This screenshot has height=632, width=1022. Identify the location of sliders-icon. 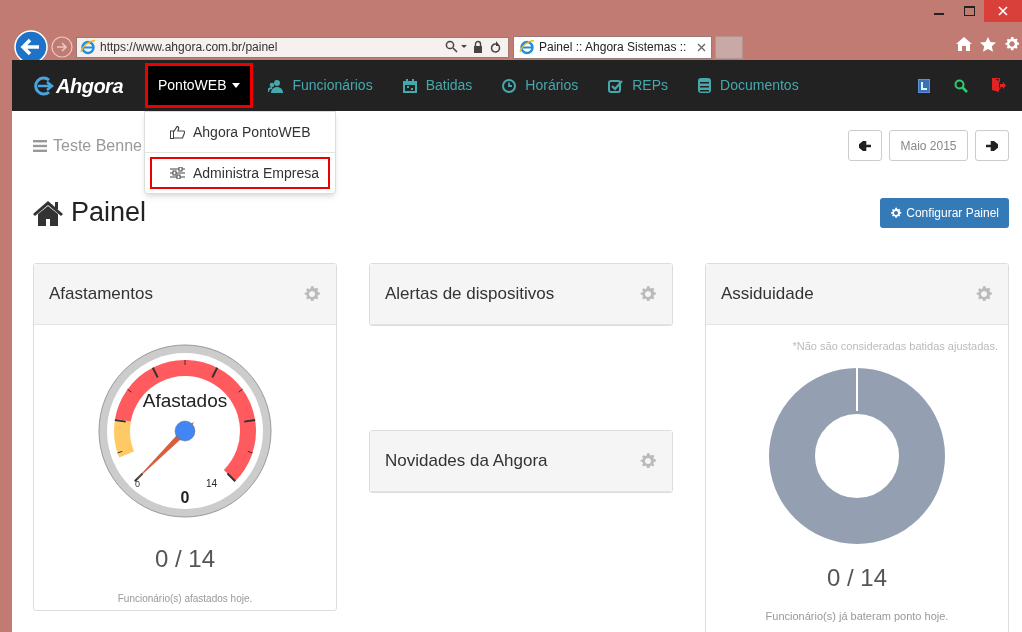
(177, 173).